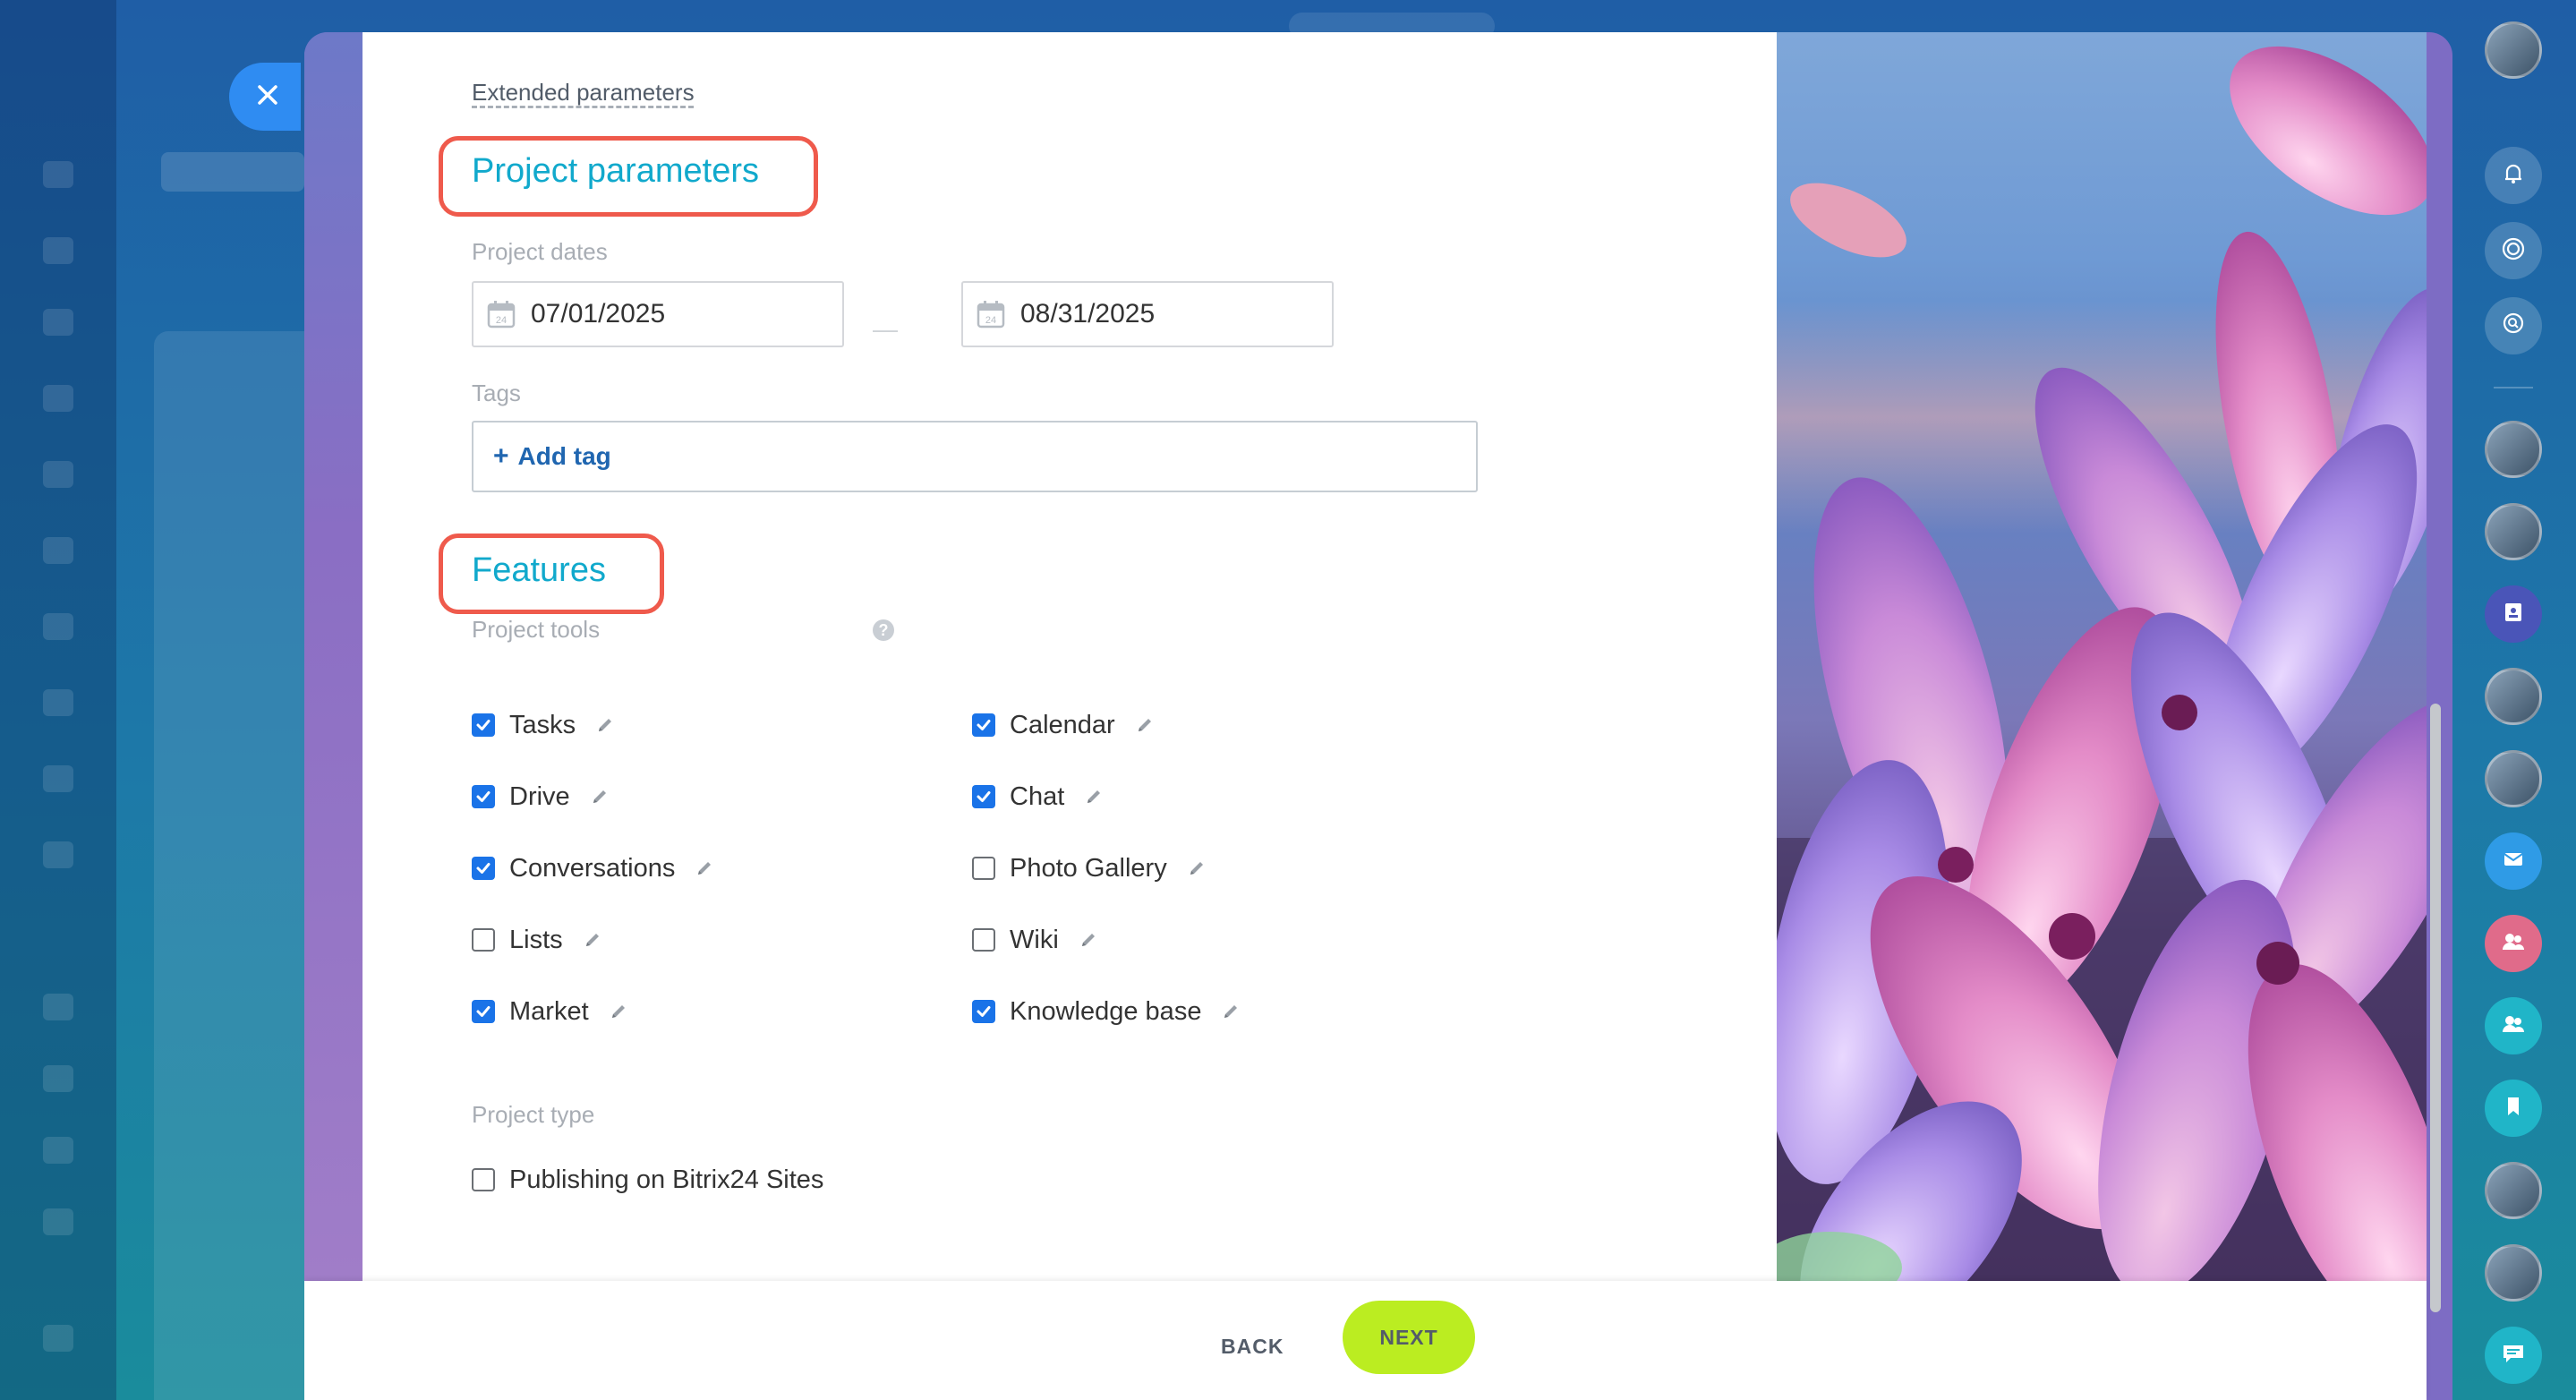 The image size is (2576, 1400). I want to click on tags-label: Tags, so click(496, 393).